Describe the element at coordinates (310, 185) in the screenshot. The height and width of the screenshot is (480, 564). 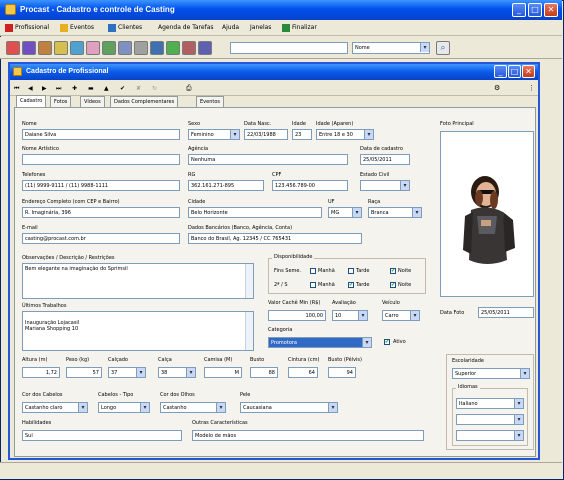
I see `cpf-field: 123.456.789-00` at that location.